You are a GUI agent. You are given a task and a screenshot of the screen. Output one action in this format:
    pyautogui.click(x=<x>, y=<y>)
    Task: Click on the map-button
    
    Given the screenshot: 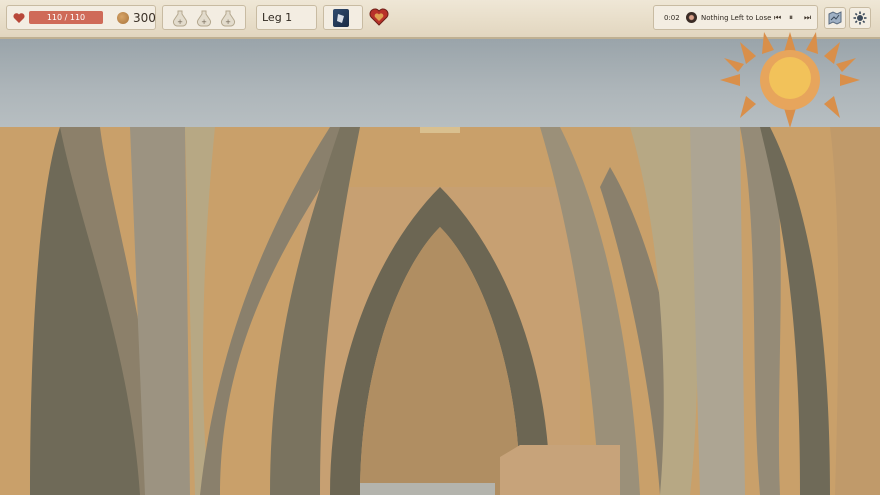 What is the action you would take?
    pyautogui.click(x=835, y=18)
    